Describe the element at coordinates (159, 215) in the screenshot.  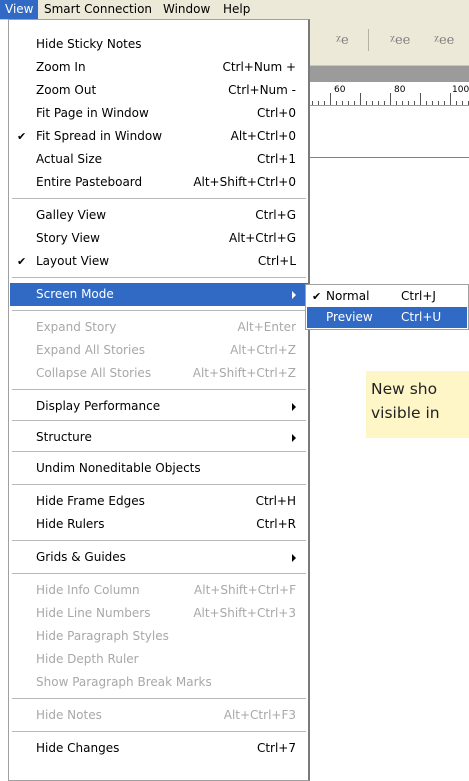
I see `view-menu-item: Galley View Ctrl+G` at that location.